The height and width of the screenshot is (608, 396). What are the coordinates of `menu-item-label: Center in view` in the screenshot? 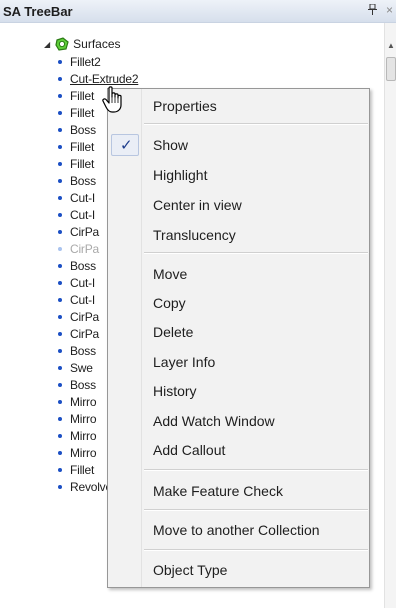 It's located at (197, 205).